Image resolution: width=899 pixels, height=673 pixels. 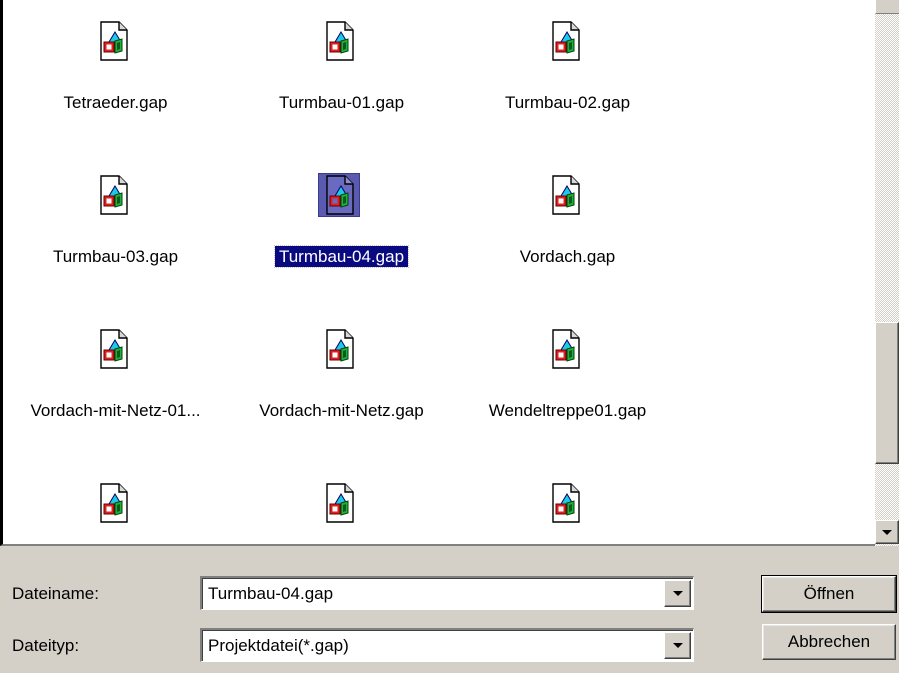 What do you see at coordinates (447, 645) in the screenshot?
I see `filetype-combobox: Projektdatei(*.gap)` at bounding box center [447, 645].